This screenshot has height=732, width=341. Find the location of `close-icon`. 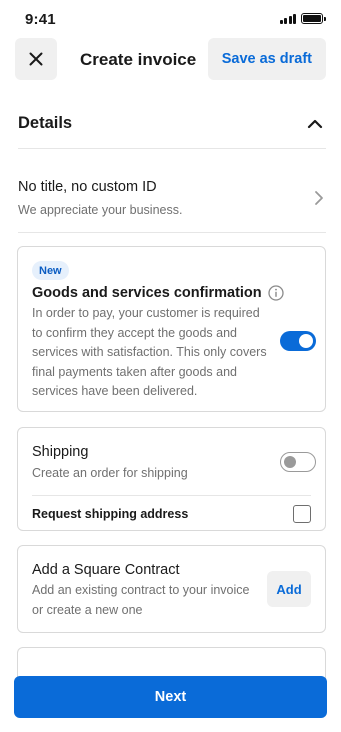

close-icon is located at coordinates (36, 59).